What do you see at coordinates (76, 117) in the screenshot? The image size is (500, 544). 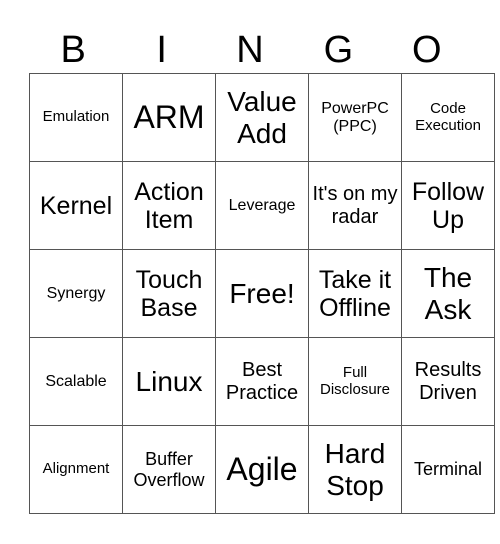 I see `bingo-cell: Emulation` at bounding box center [76, 117].